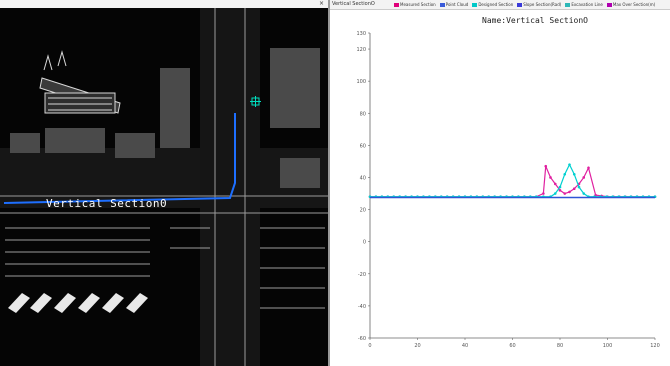  What do you see at coordinates (362, 275) in the screenshot?
I see `y-tick-label: -20` at bounding box center [362, 275].